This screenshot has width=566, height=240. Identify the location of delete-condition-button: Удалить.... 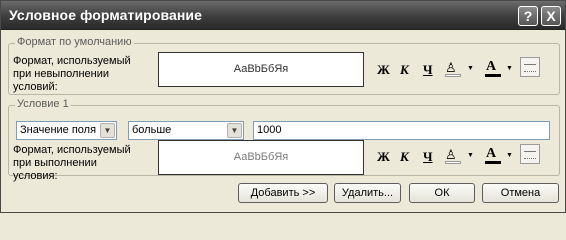
(367, 193).